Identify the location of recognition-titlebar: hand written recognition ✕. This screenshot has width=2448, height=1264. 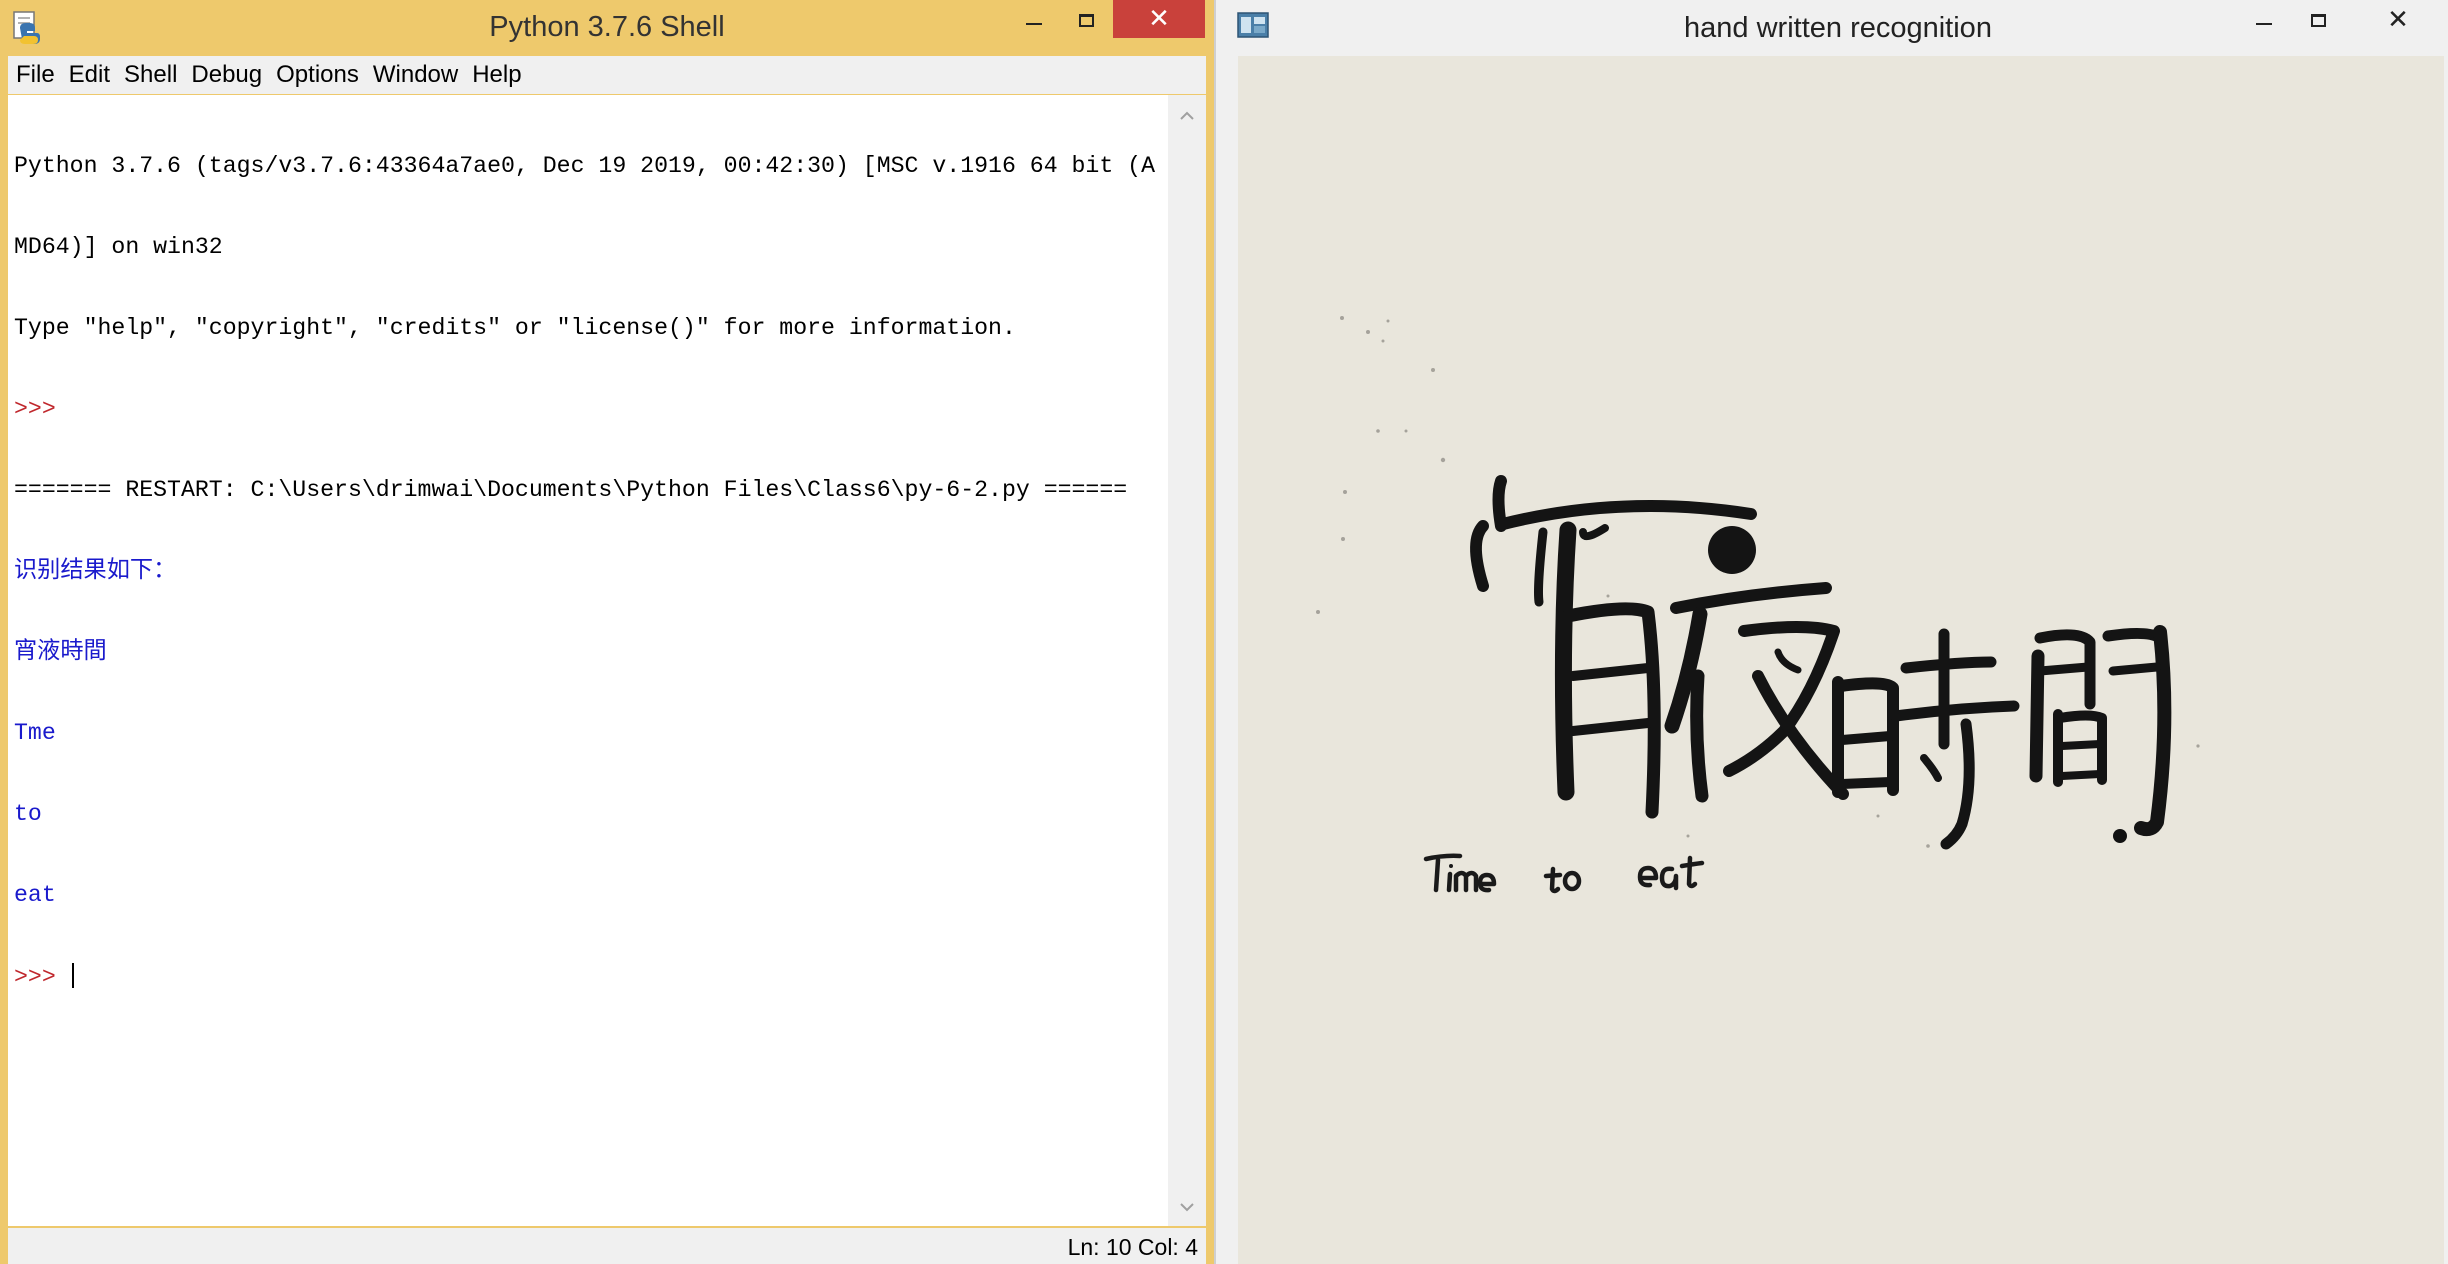
(1838, 28).